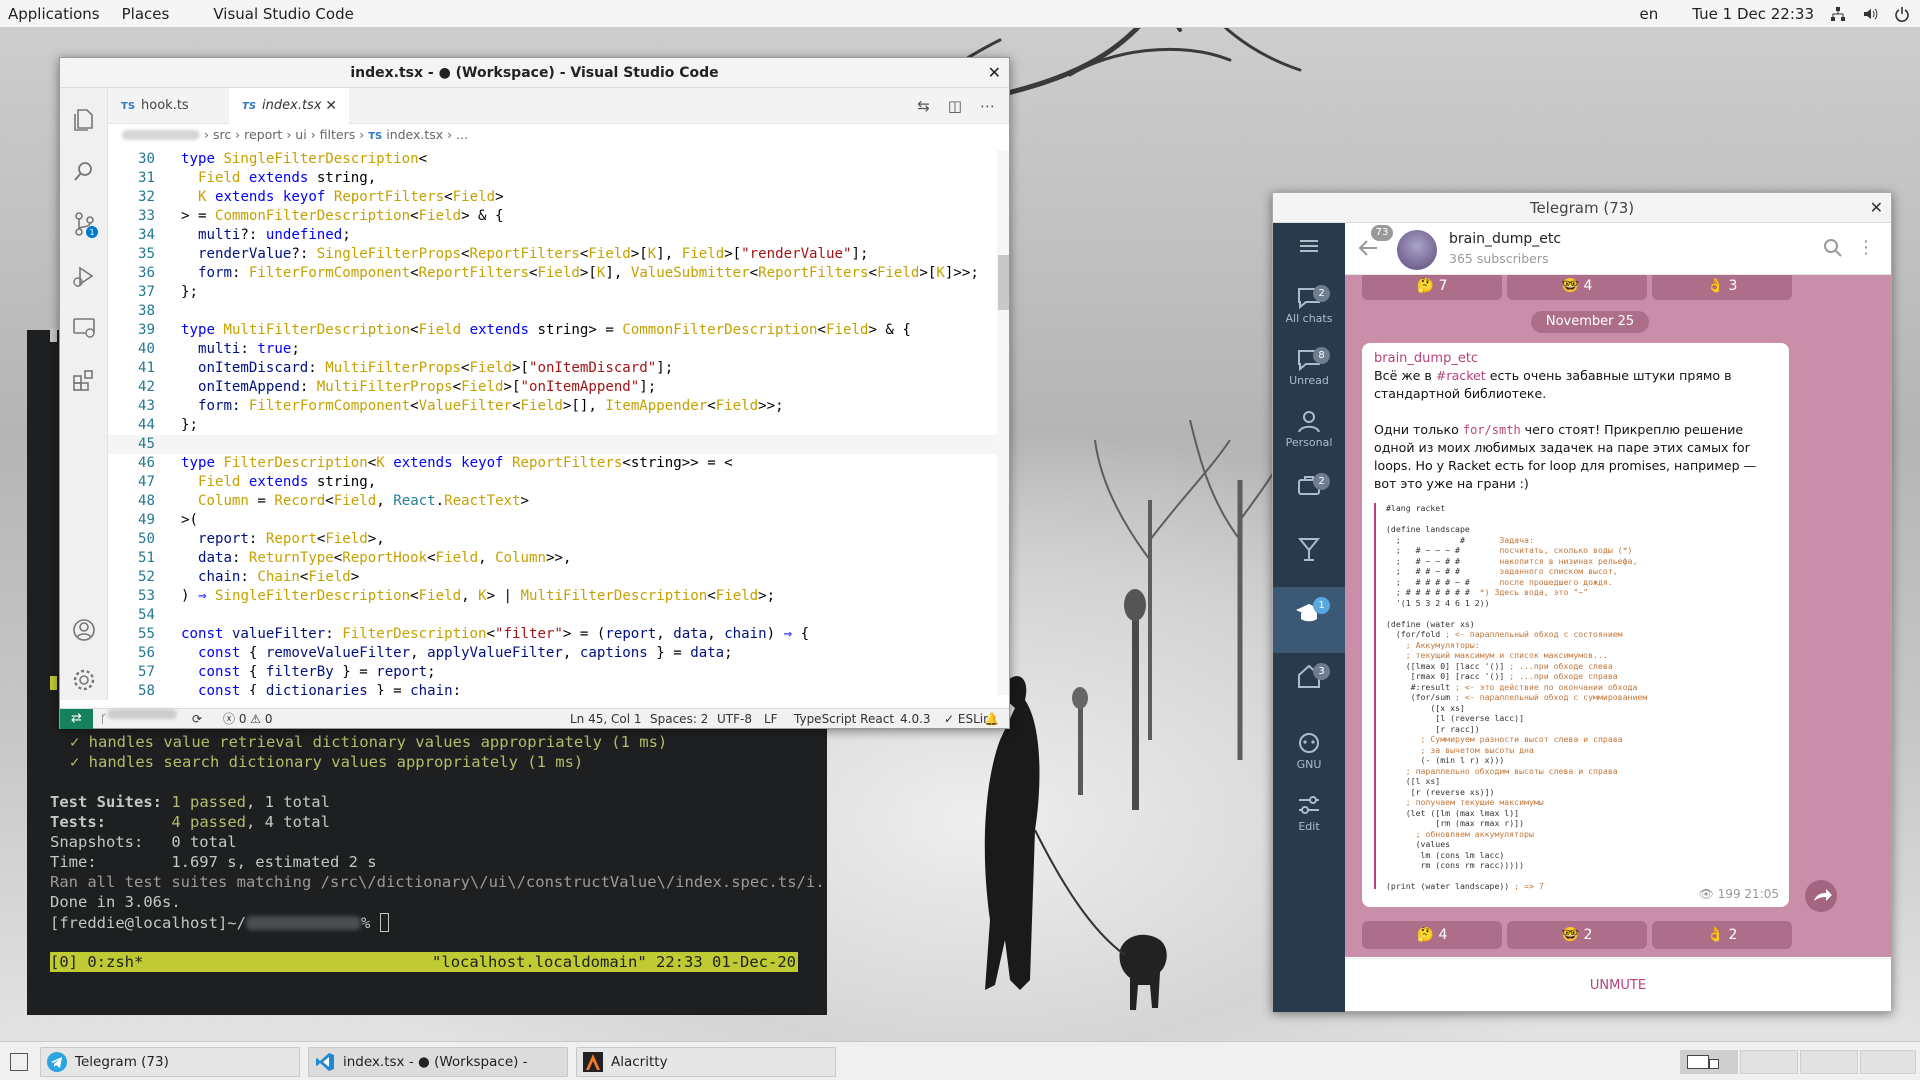  What do you see at coordinates (771, 719) in the screenshot?
I see `line-ending: LF` at bounding box center [771, 719].